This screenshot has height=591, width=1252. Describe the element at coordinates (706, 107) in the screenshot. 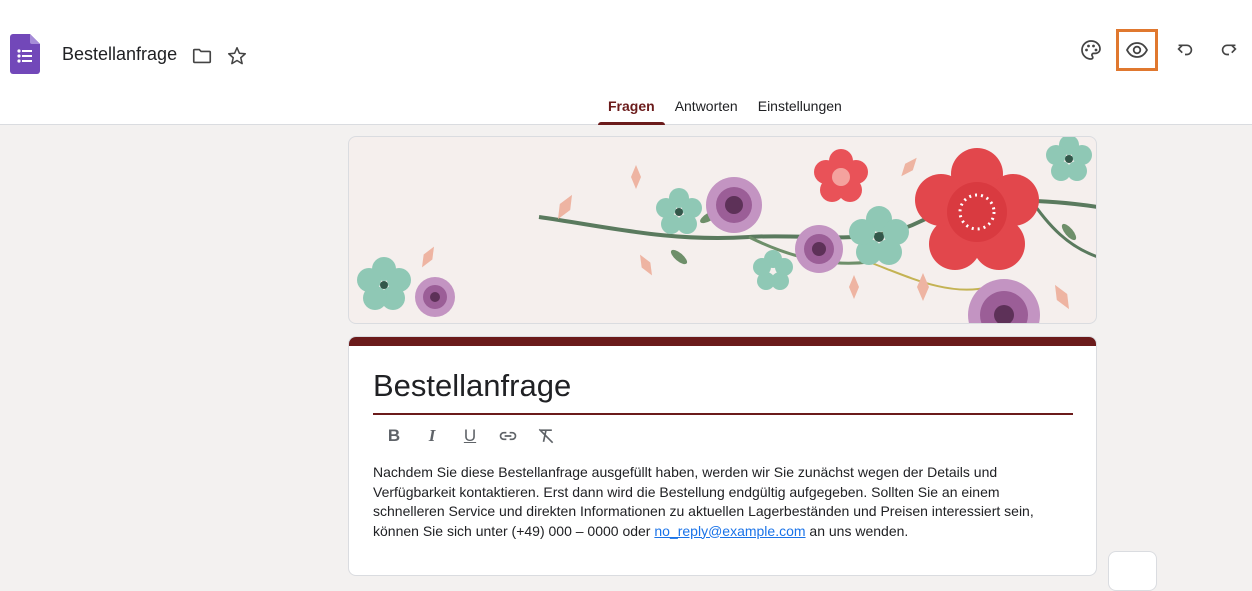

I see `tab-antworten: Antworten` at that location.